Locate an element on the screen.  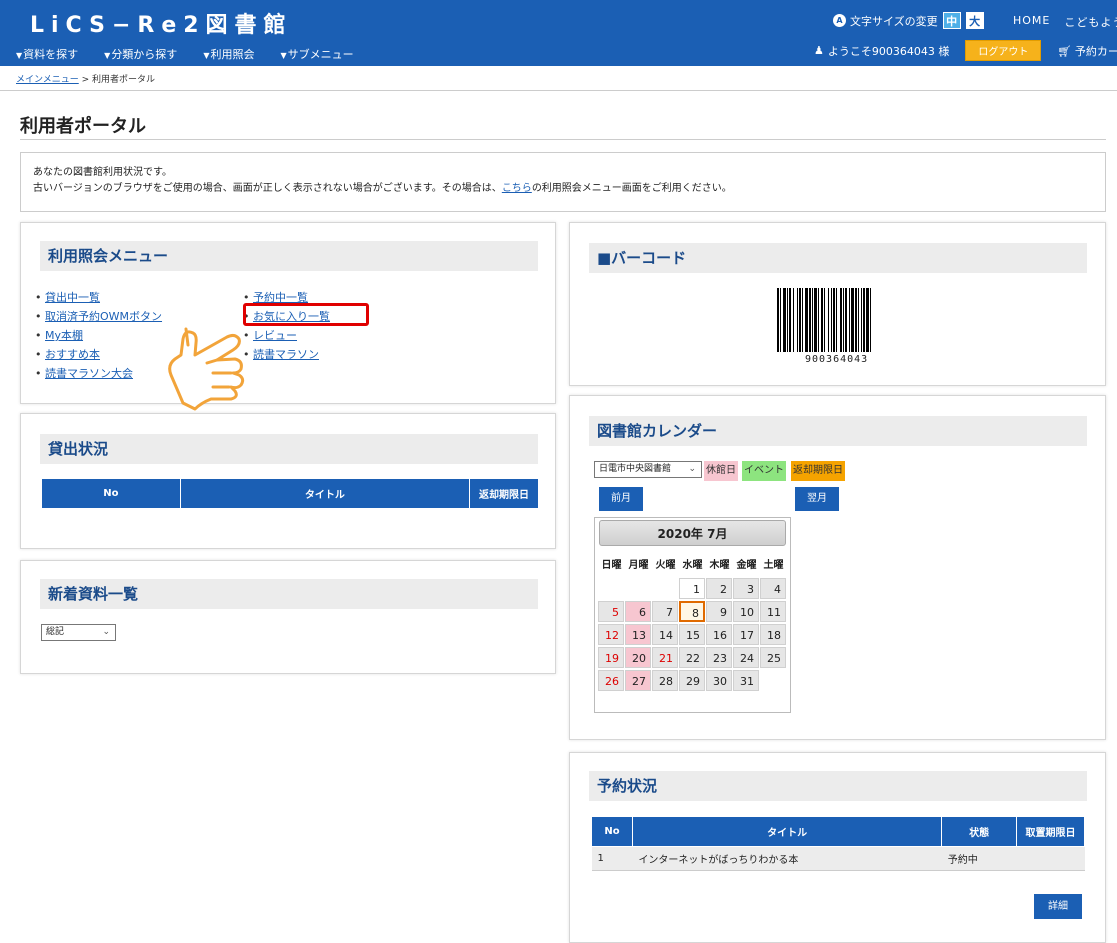
breadcrumb-home-link: メインメニュー is located at coordinates (47, 80).